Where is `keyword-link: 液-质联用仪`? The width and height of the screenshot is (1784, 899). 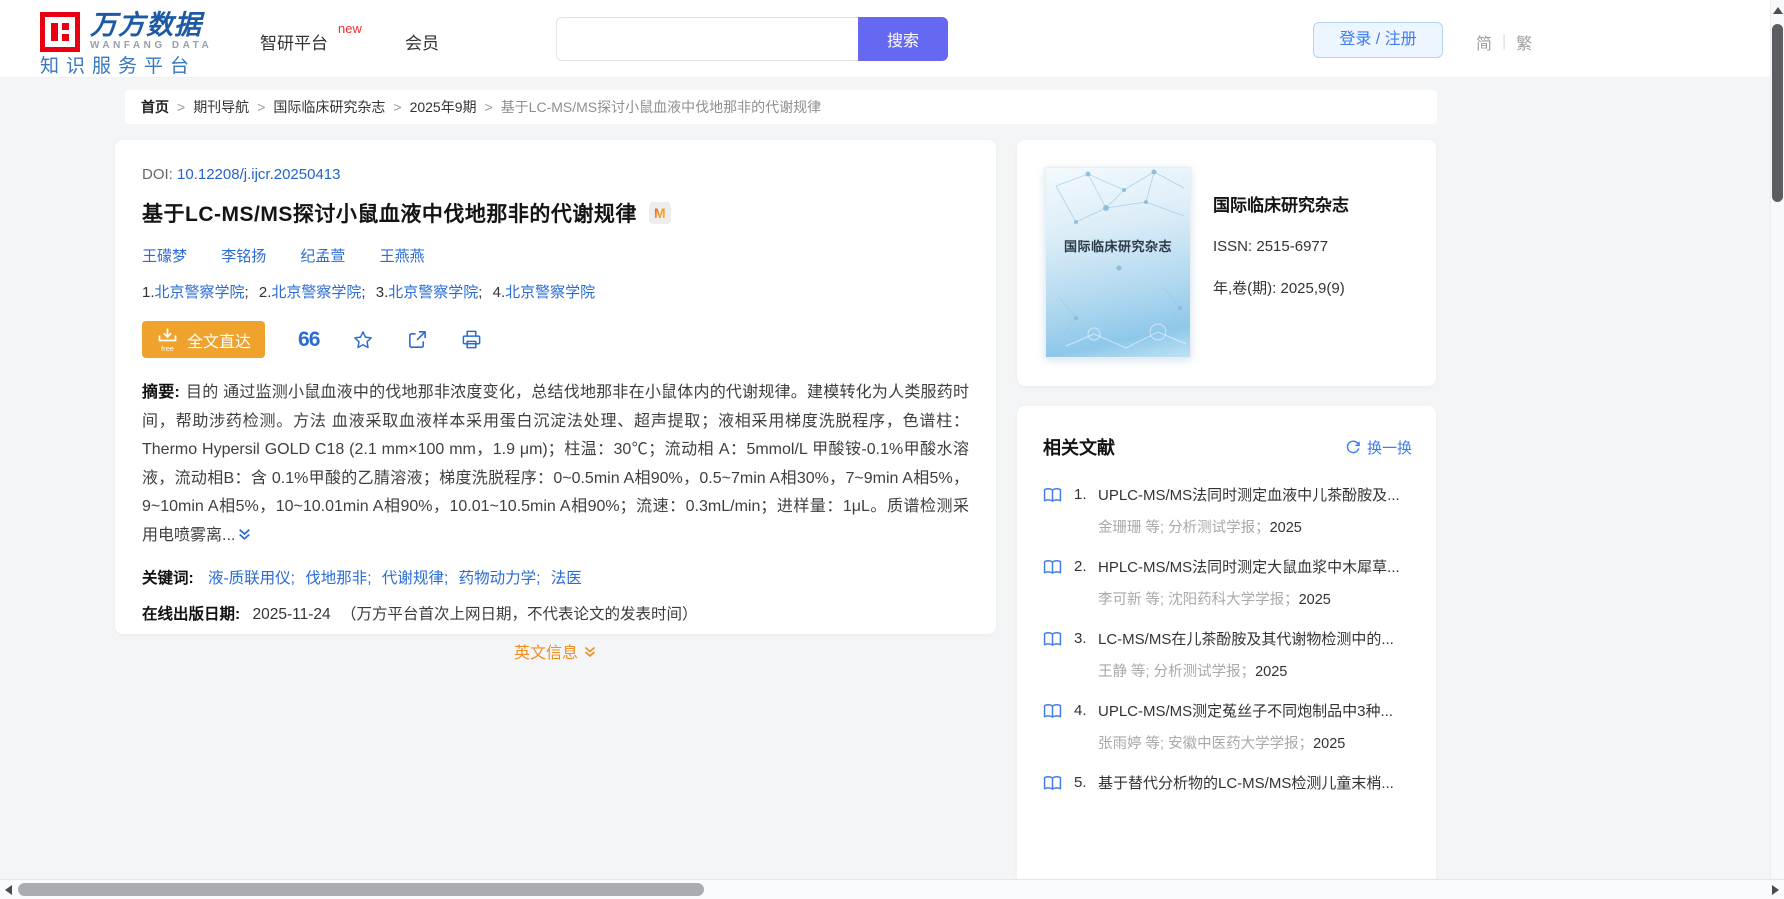 keyword-link: 液-质联用仪 is located at coordinates (249, 578).